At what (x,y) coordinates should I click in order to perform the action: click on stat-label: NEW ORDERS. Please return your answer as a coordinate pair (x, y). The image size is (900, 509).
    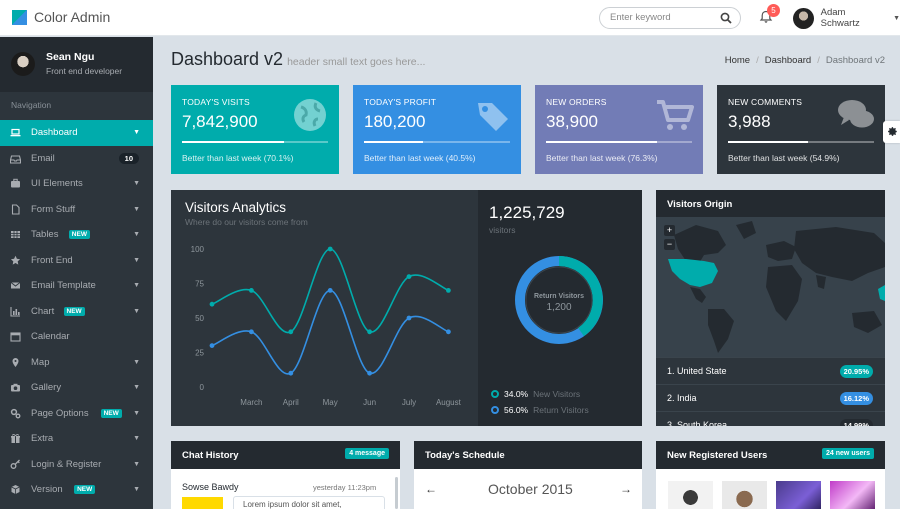
    Looking at the image, I should click on (576, 102).